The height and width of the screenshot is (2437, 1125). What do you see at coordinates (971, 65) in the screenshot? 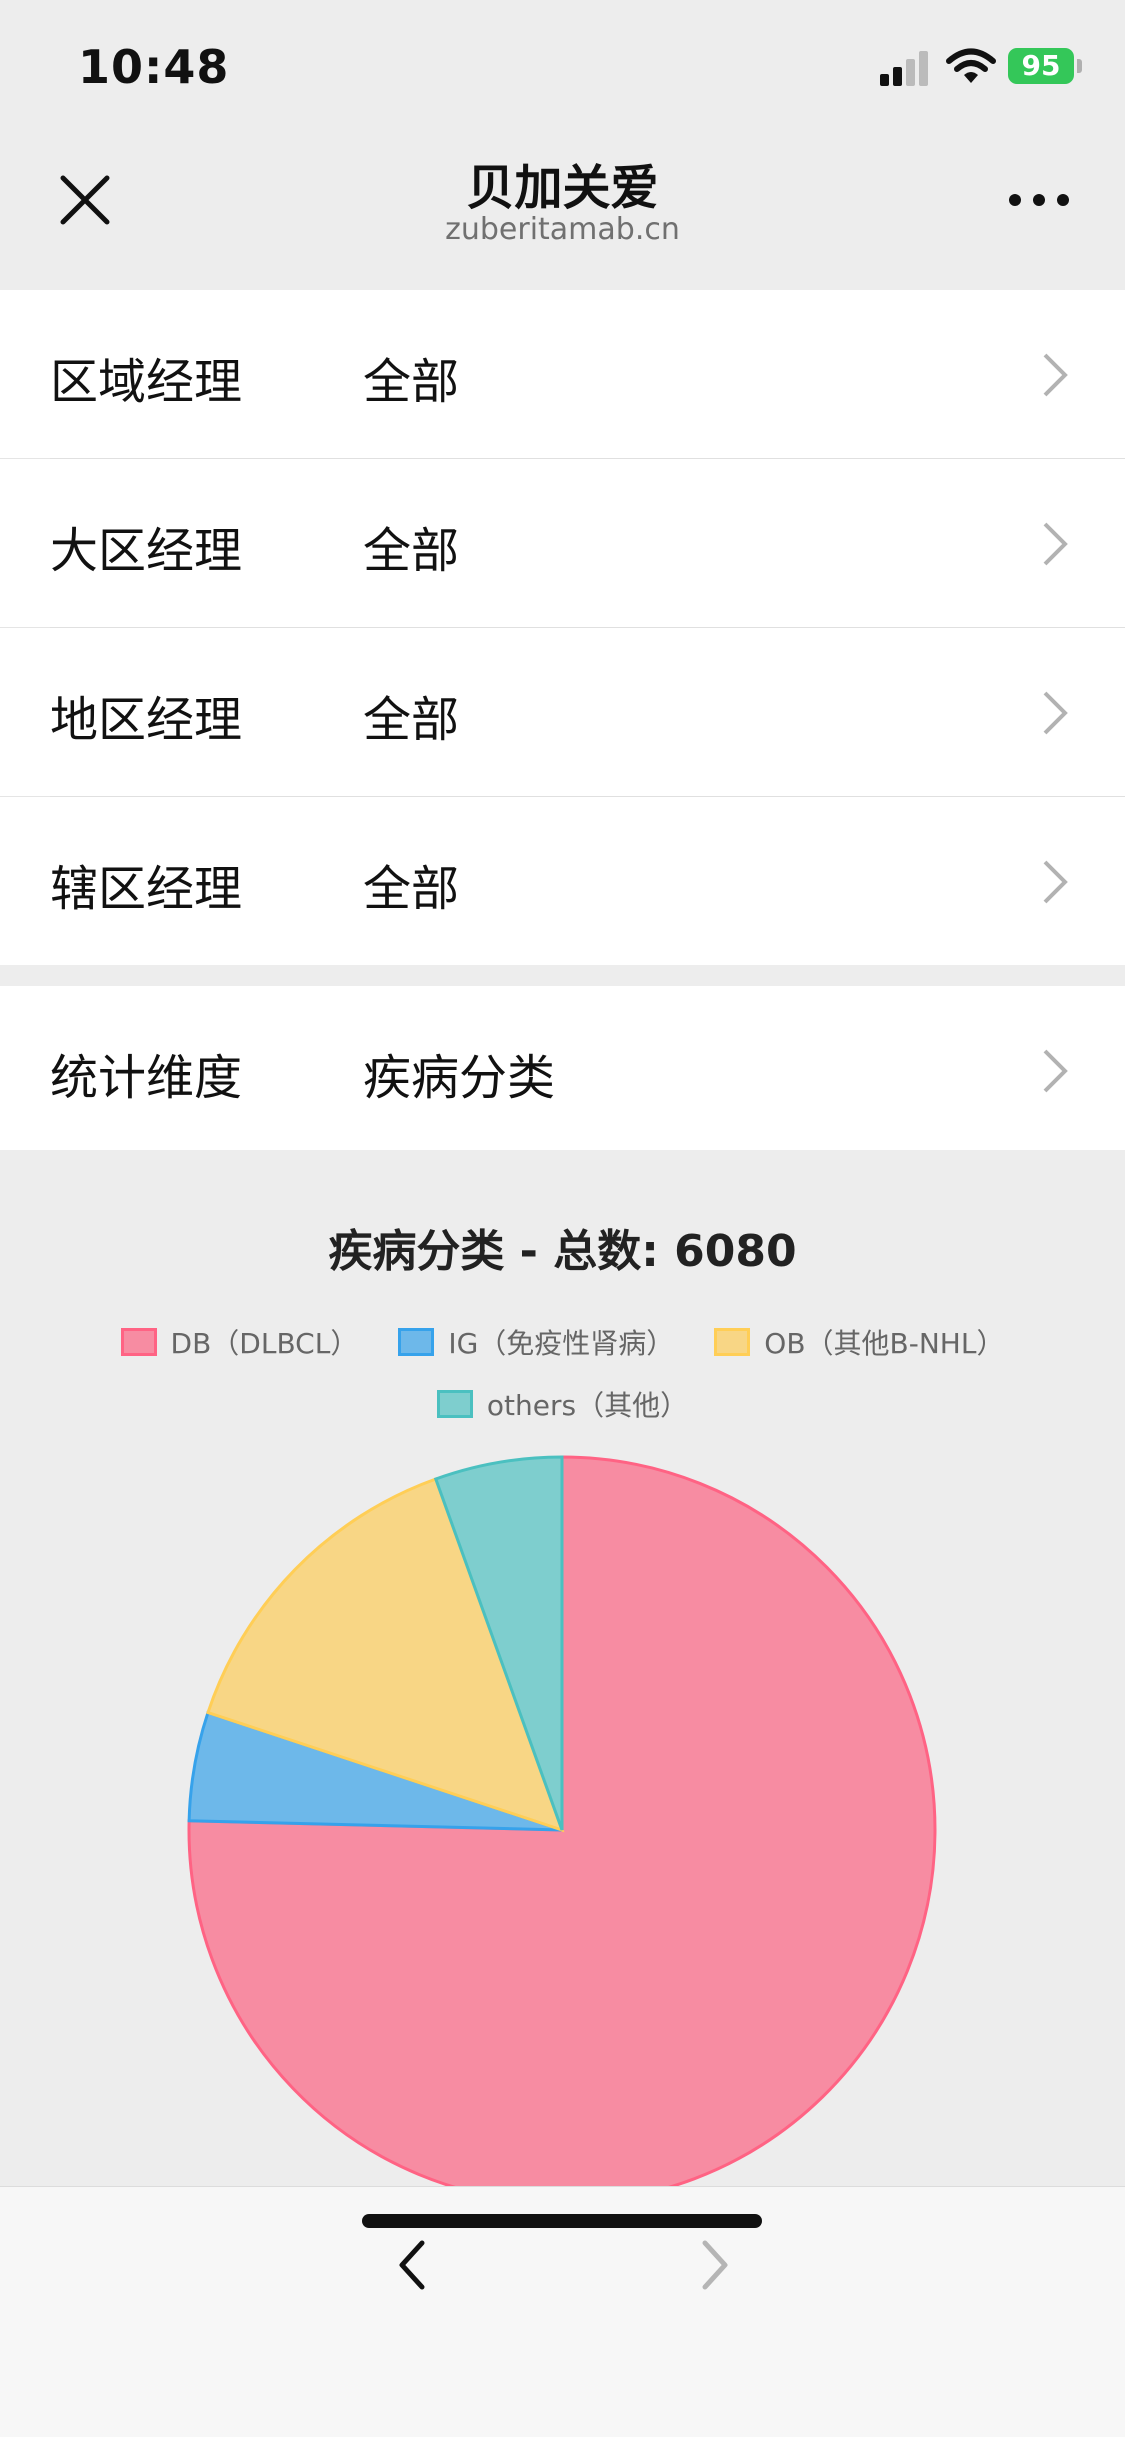
I see `wifi-icon` at bounding box center [971, 65].